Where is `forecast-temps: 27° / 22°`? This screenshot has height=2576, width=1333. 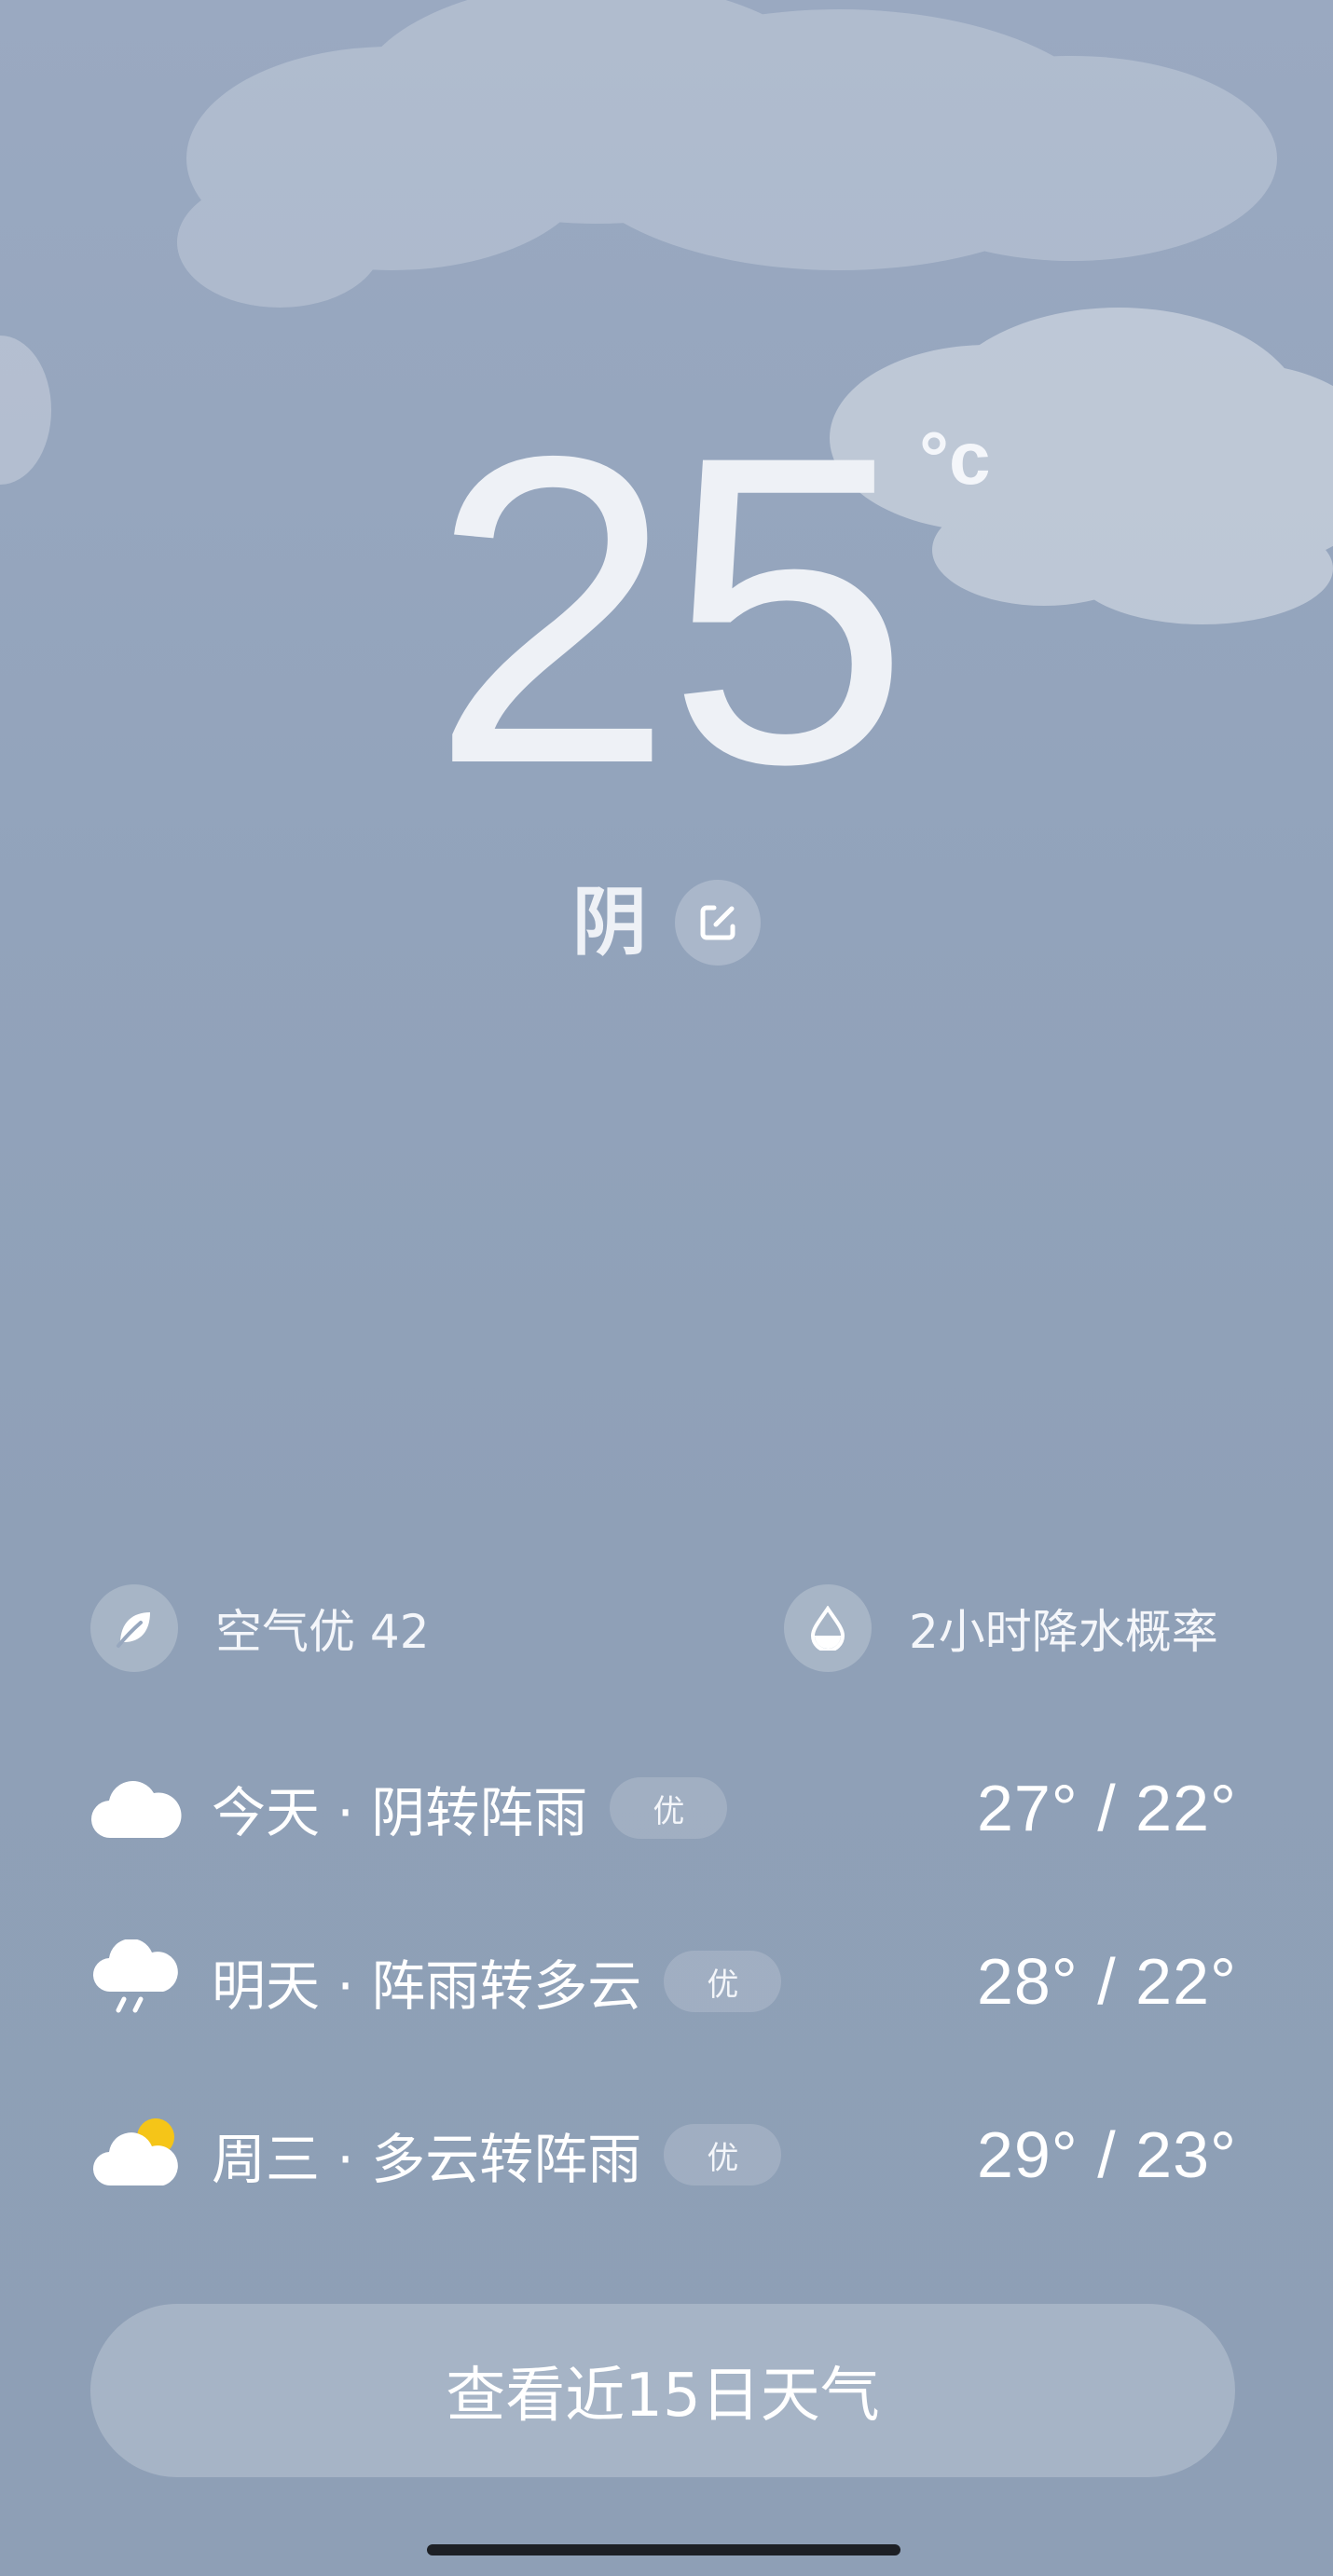
forecast-temps: 27° / 22° is located at coordinates (1107, 1808).